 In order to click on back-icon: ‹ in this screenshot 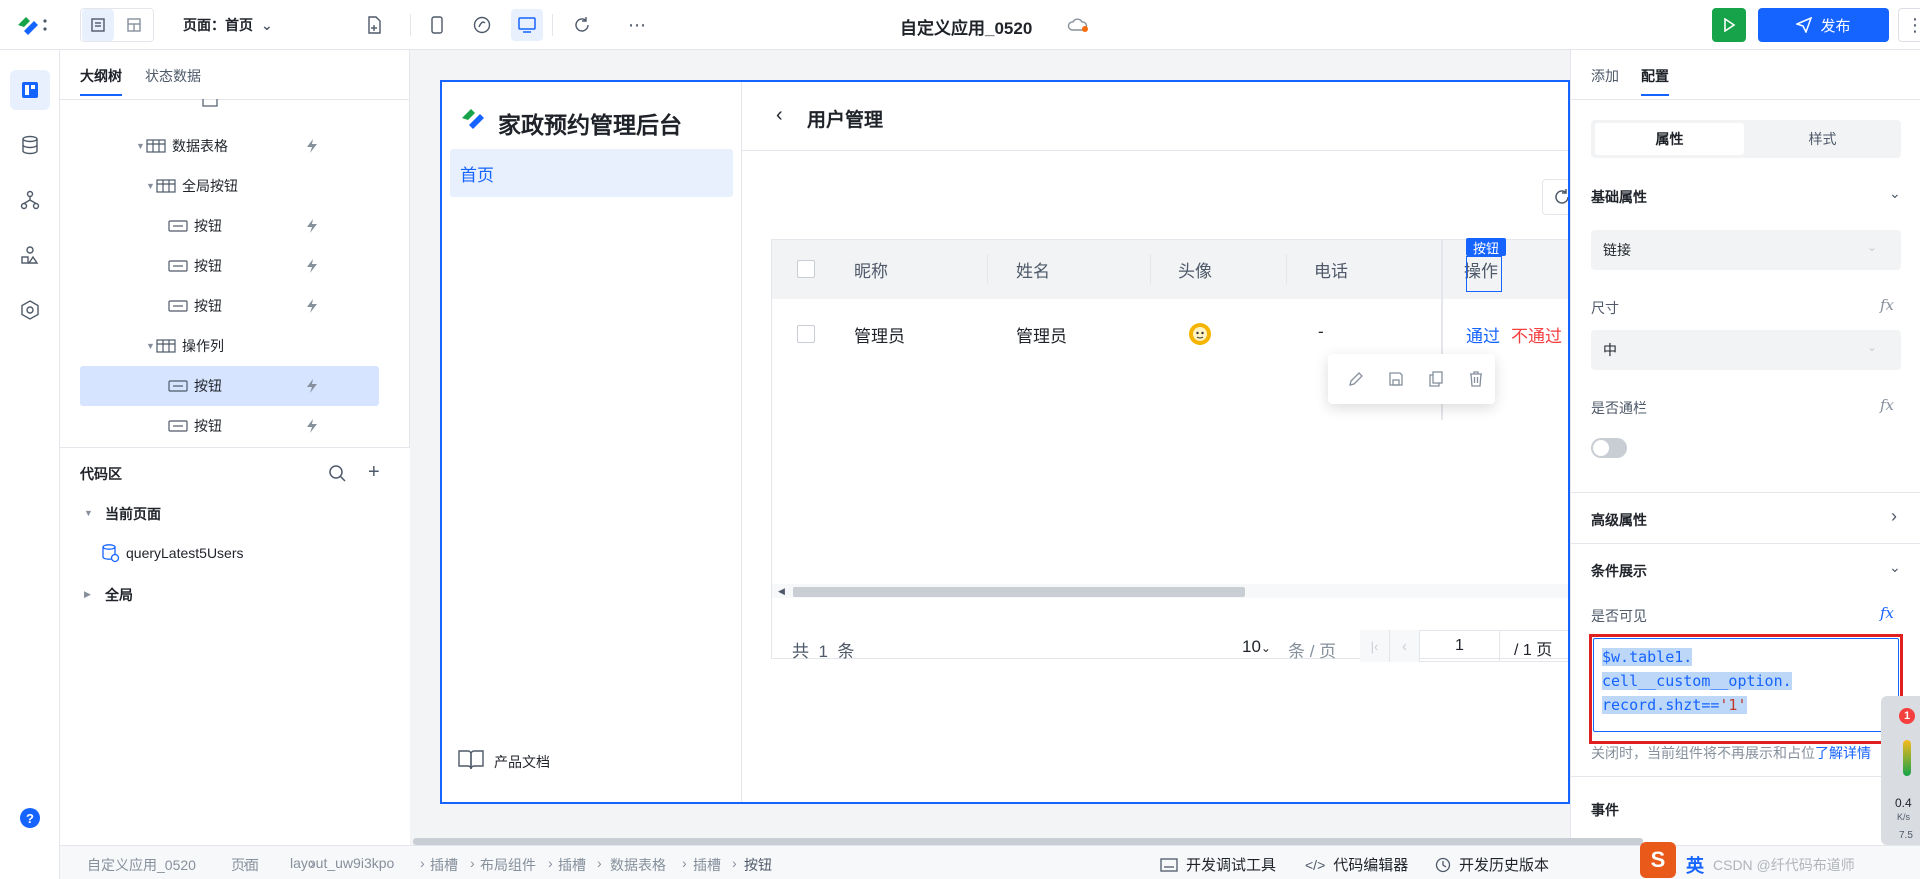, I will do `click(779, 115)`.